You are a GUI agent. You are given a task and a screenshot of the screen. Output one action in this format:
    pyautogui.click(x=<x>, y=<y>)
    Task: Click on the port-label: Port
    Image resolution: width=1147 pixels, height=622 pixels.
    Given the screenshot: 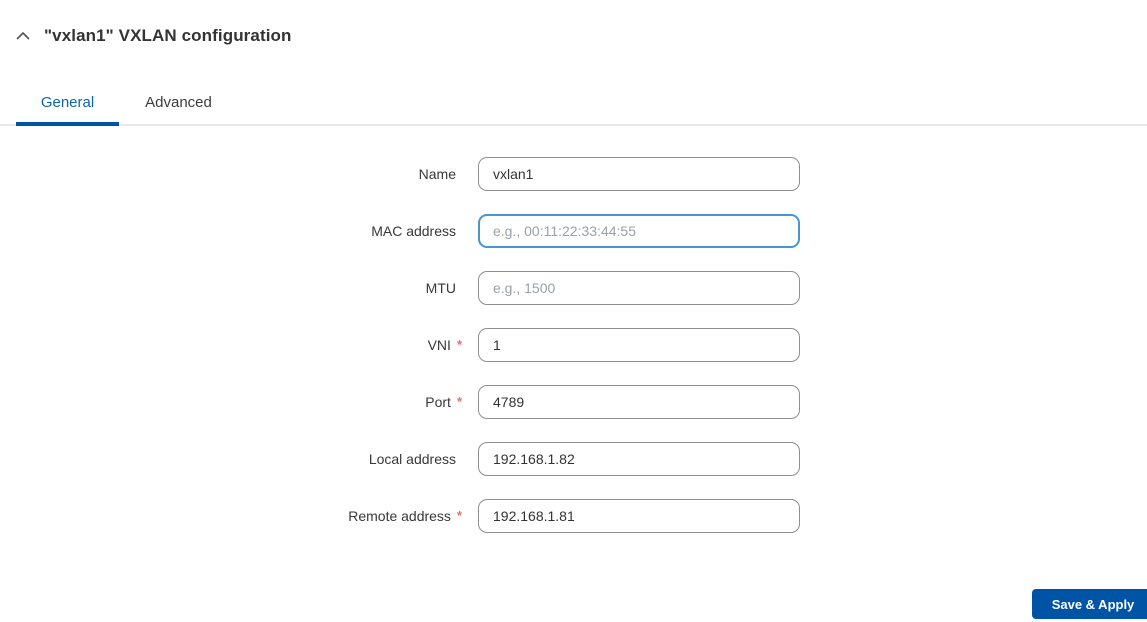 What is the action you would take?
    pyautogui.click(x=438, y=402)
    